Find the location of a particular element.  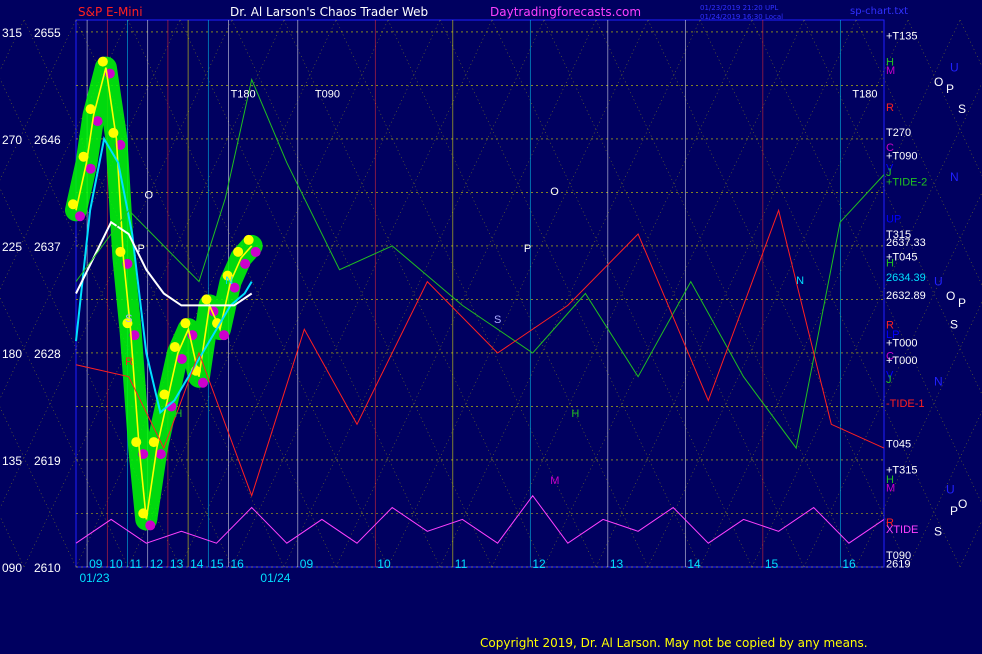

x-date-label: 01/23 is located at coordinates (95, 578).